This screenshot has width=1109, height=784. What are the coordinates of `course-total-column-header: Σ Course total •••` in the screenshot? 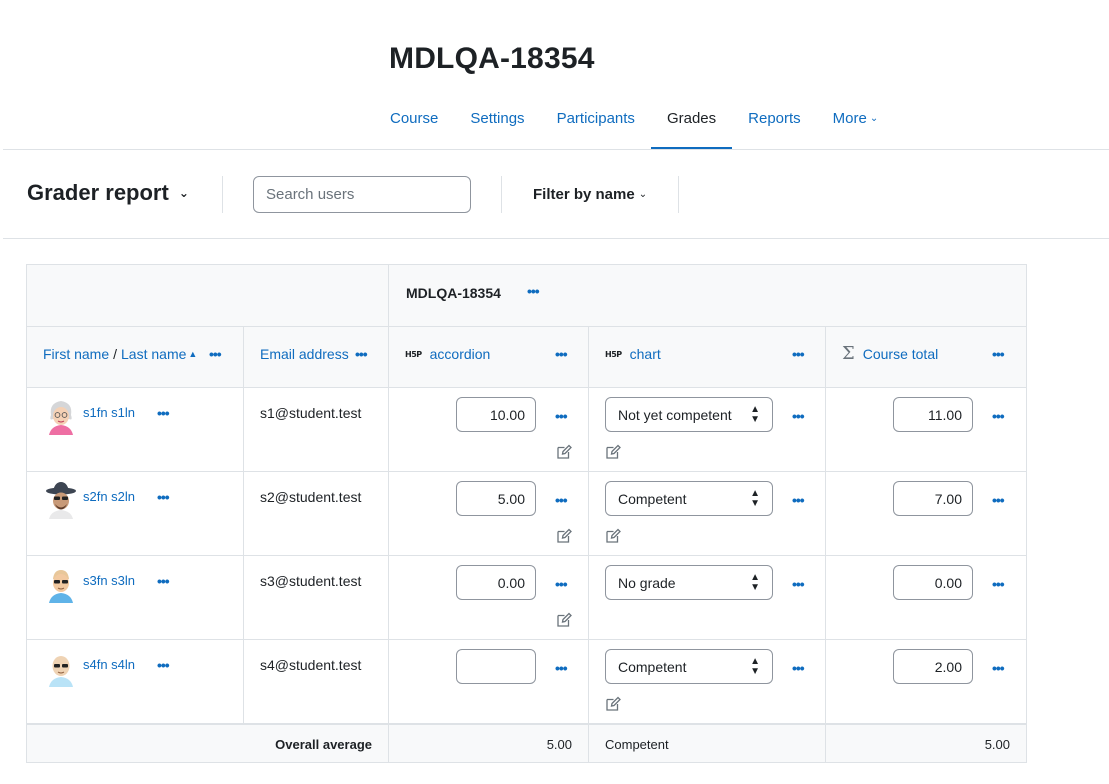 It's located at (926, 357).